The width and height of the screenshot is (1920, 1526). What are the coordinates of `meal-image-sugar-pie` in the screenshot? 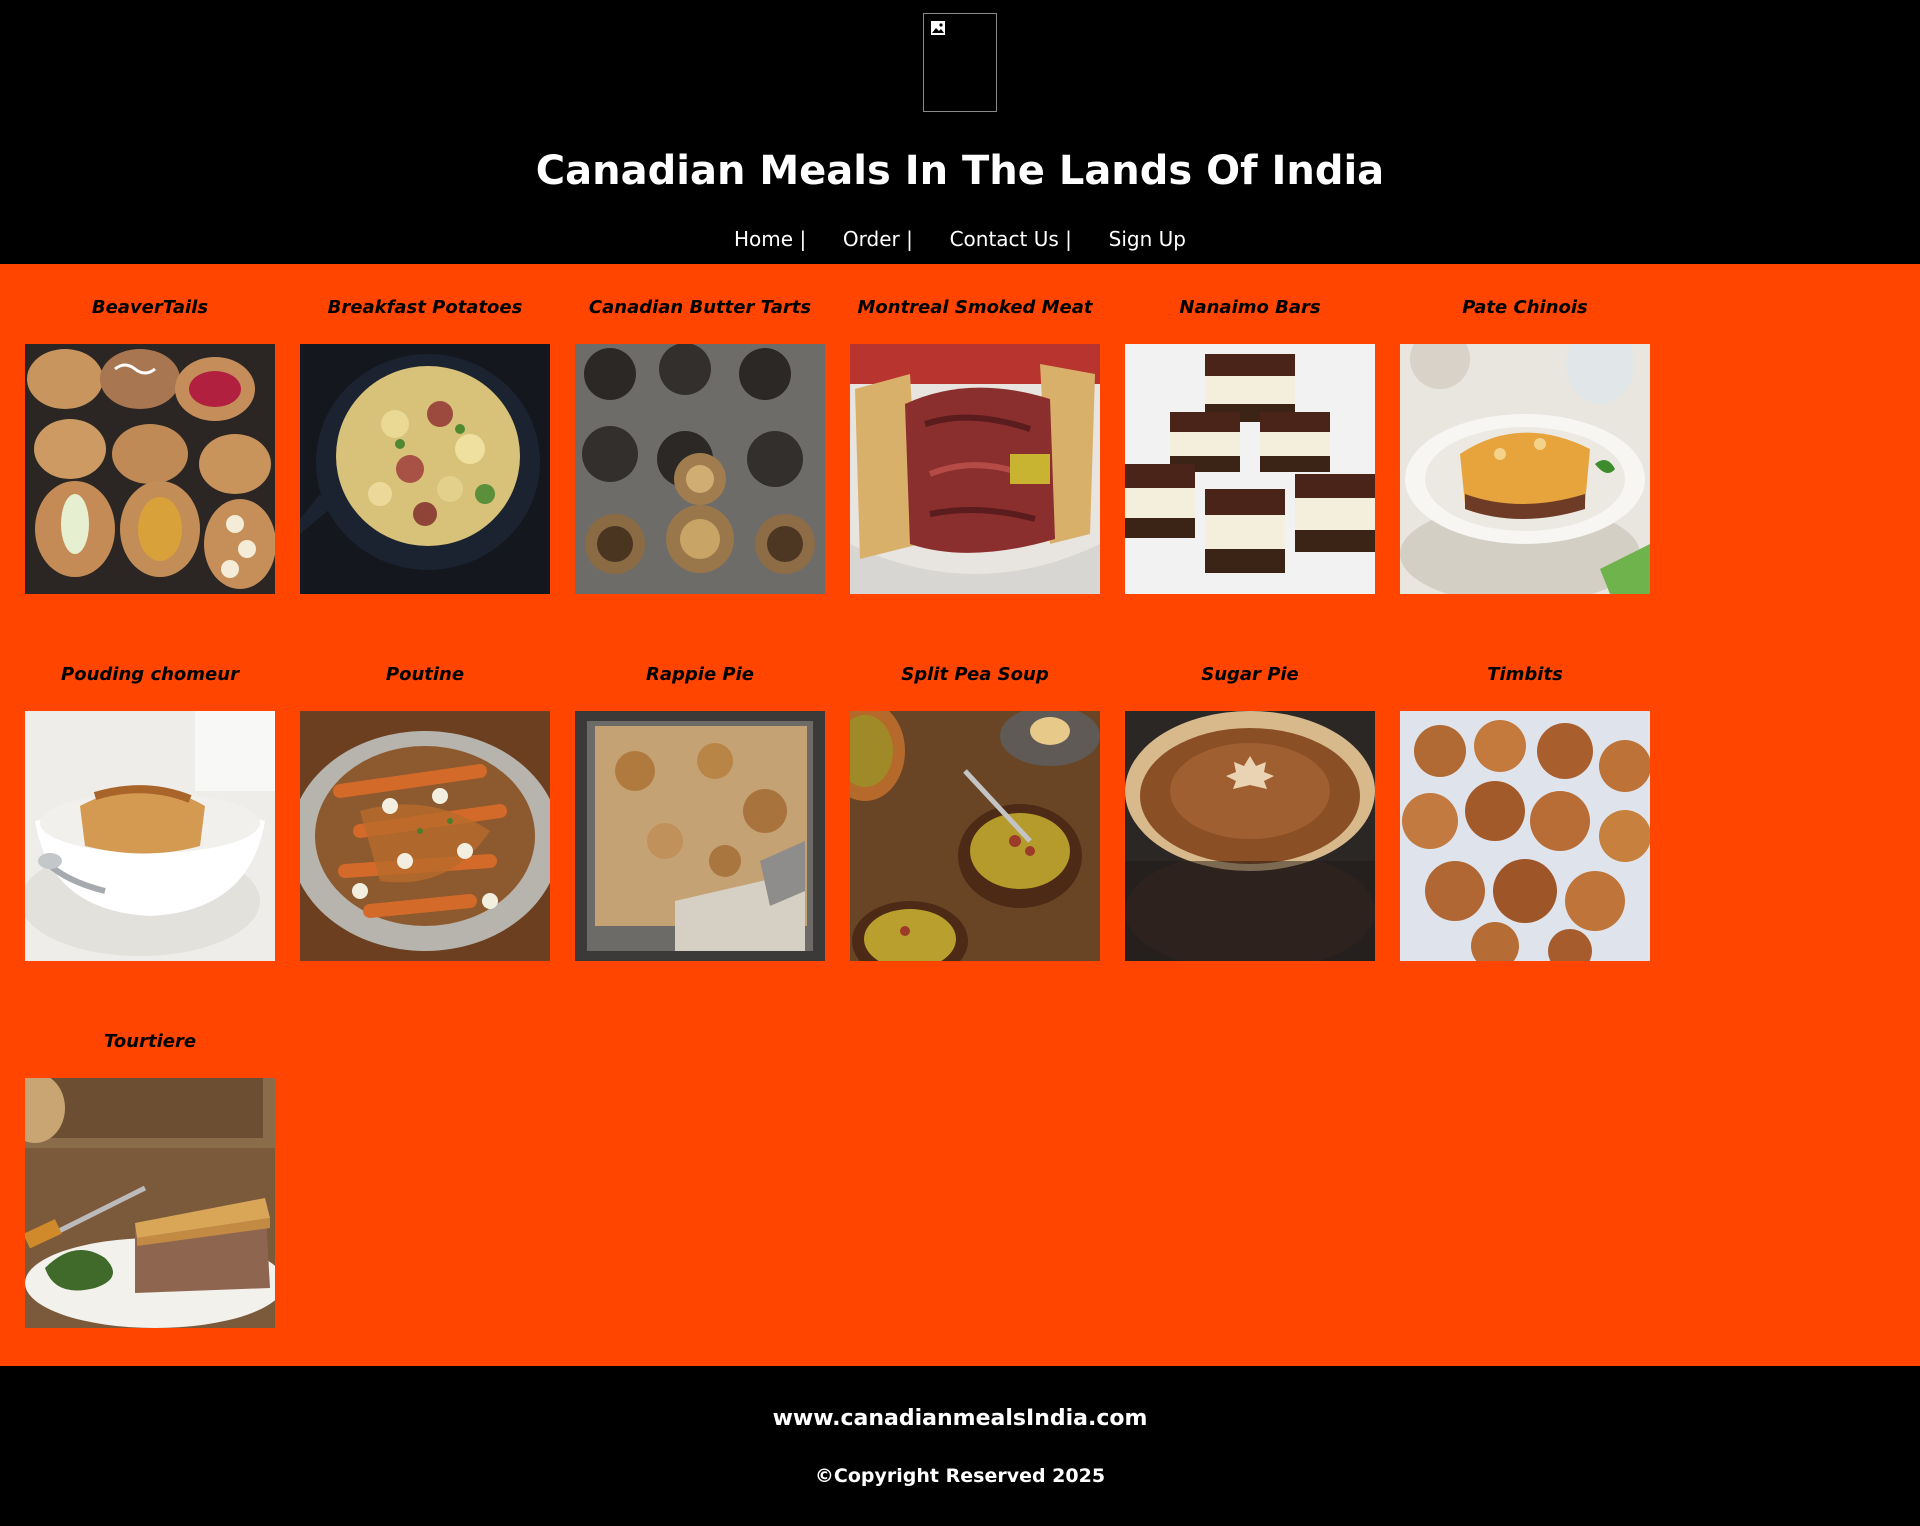 It's located at (1250, 836).